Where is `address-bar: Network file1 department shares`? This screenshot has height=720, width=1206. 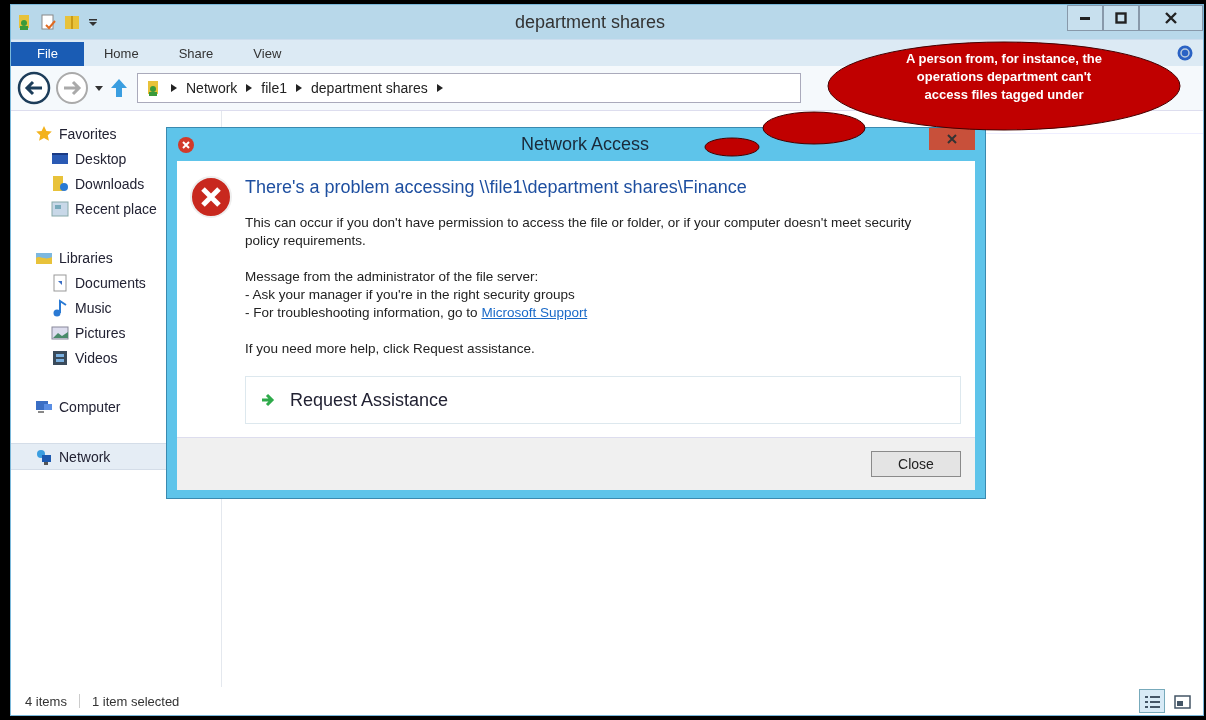 address-bar: Network file1 department shares is located at coordinates (469, 88).